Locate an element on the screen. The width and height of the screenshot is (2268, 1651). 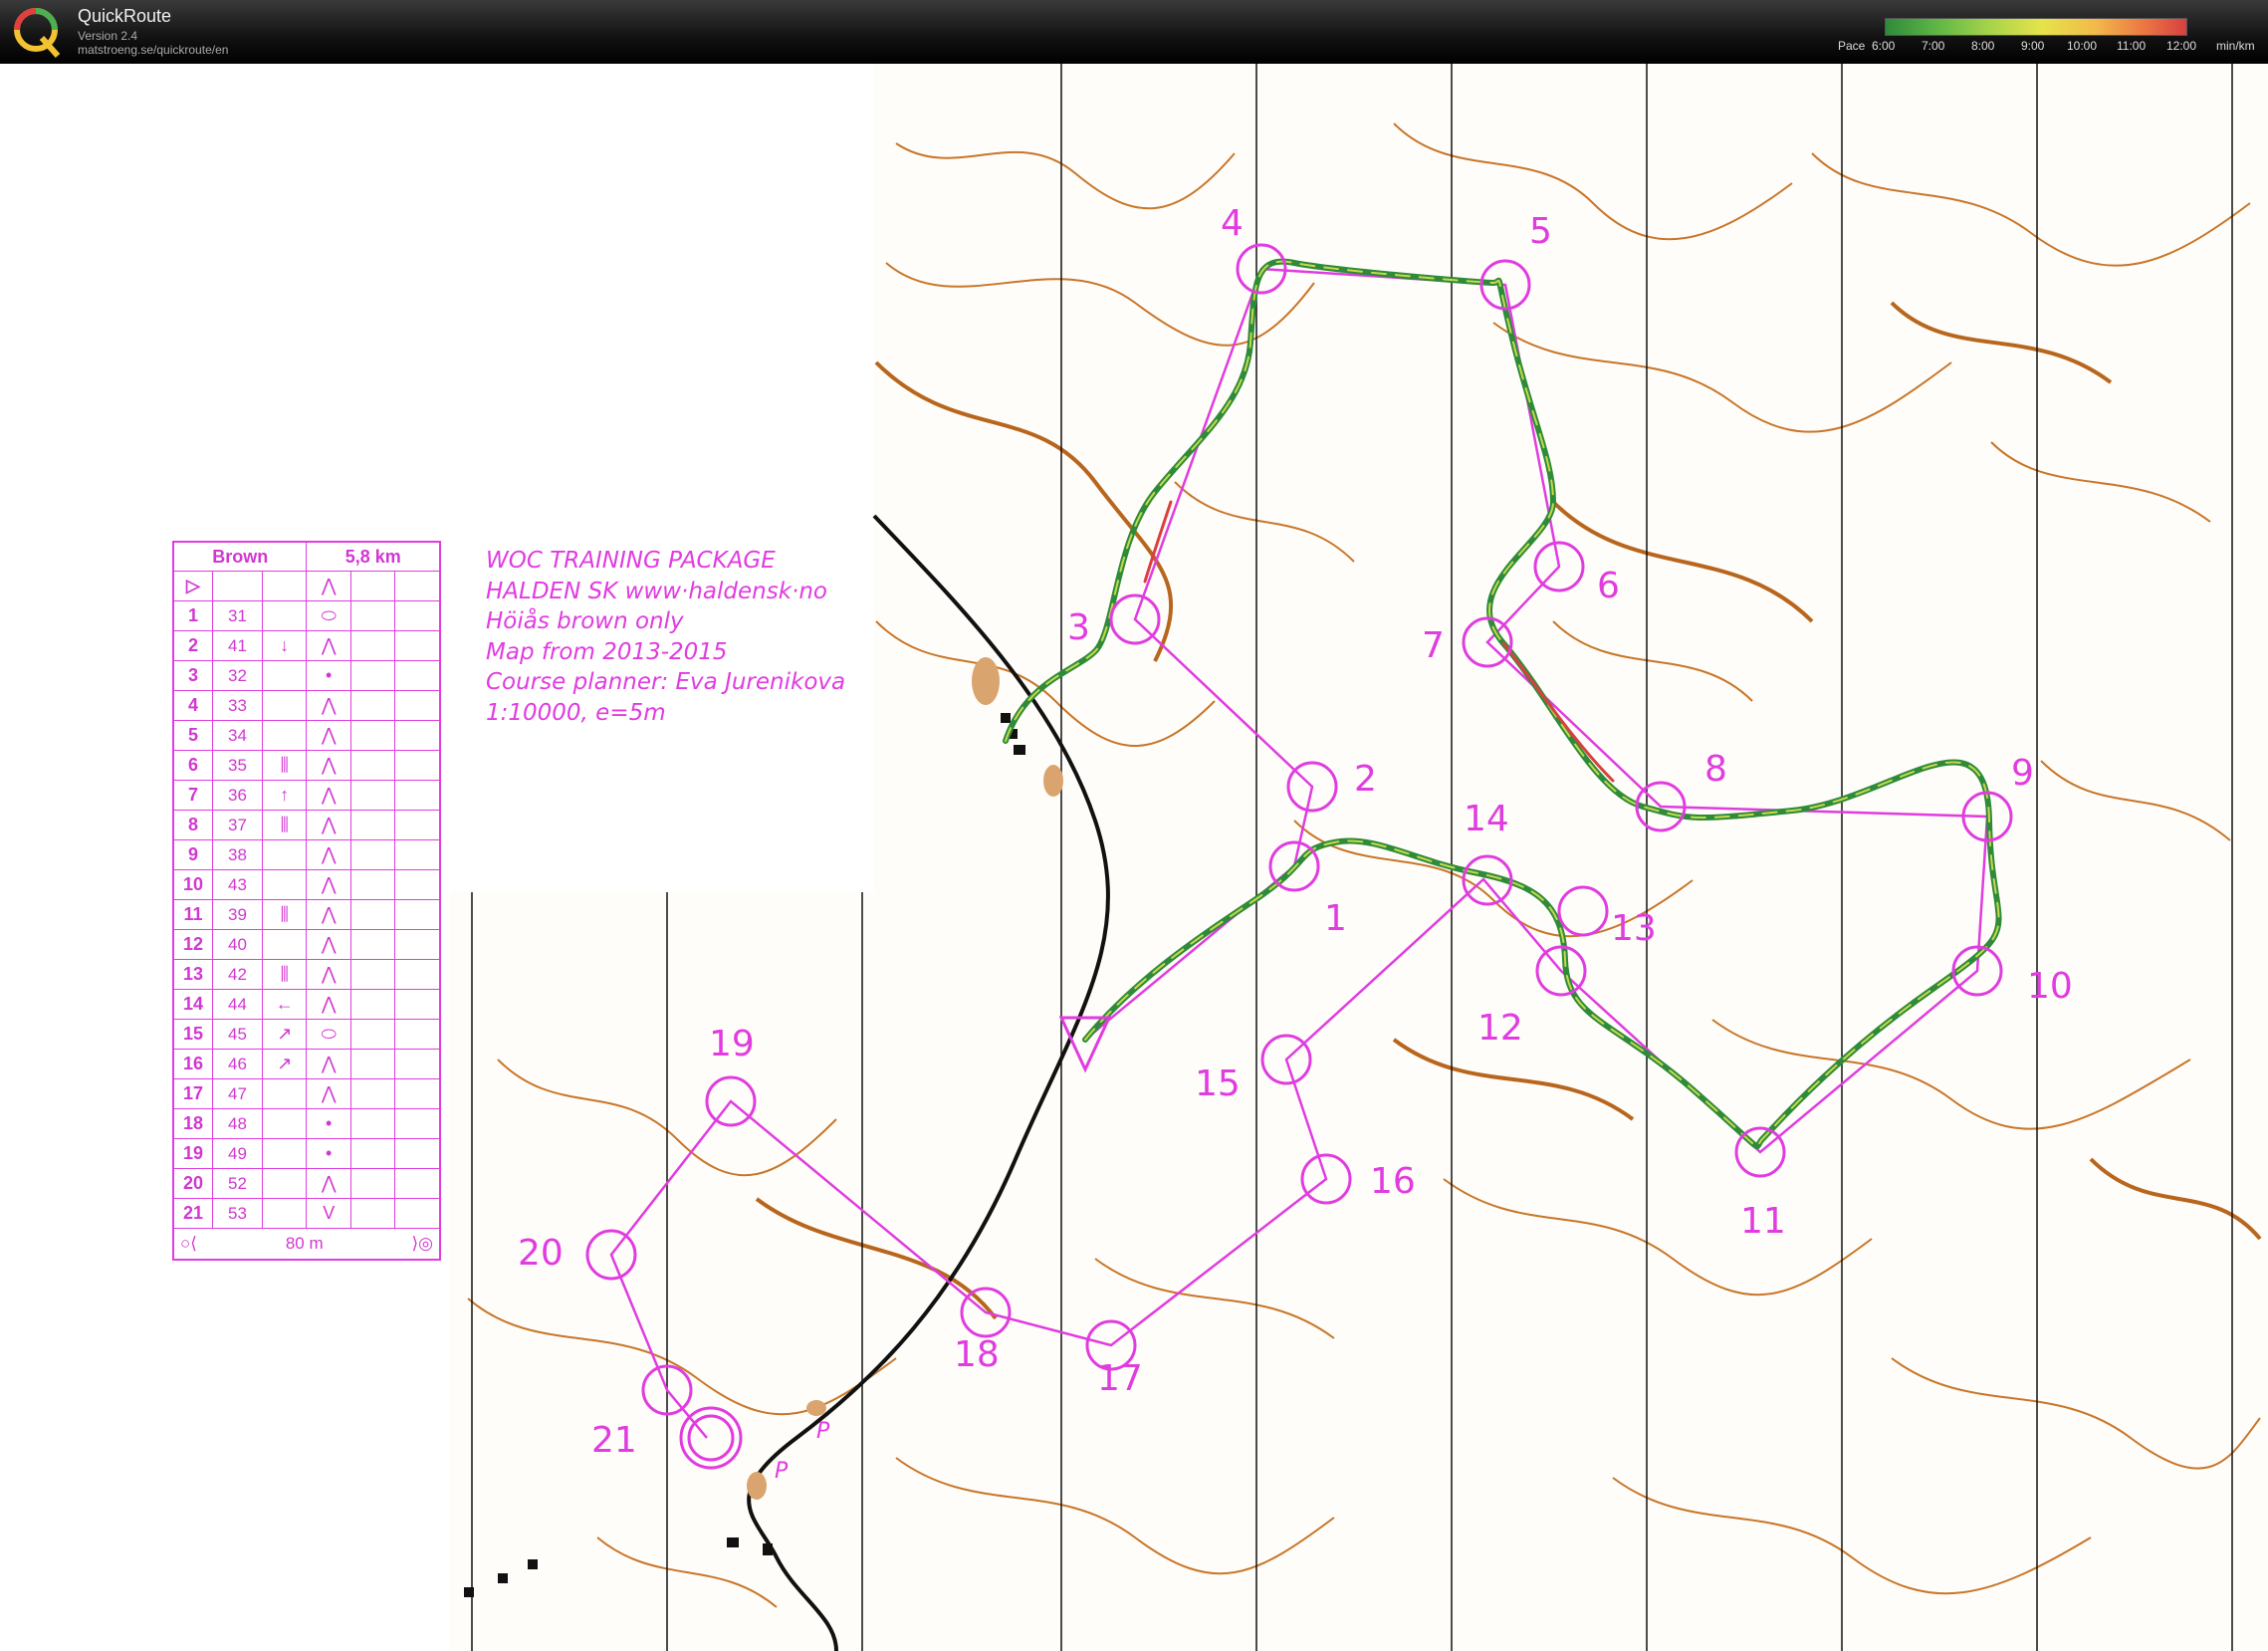
control-number: 16 is located at coordinates (193, 1064).